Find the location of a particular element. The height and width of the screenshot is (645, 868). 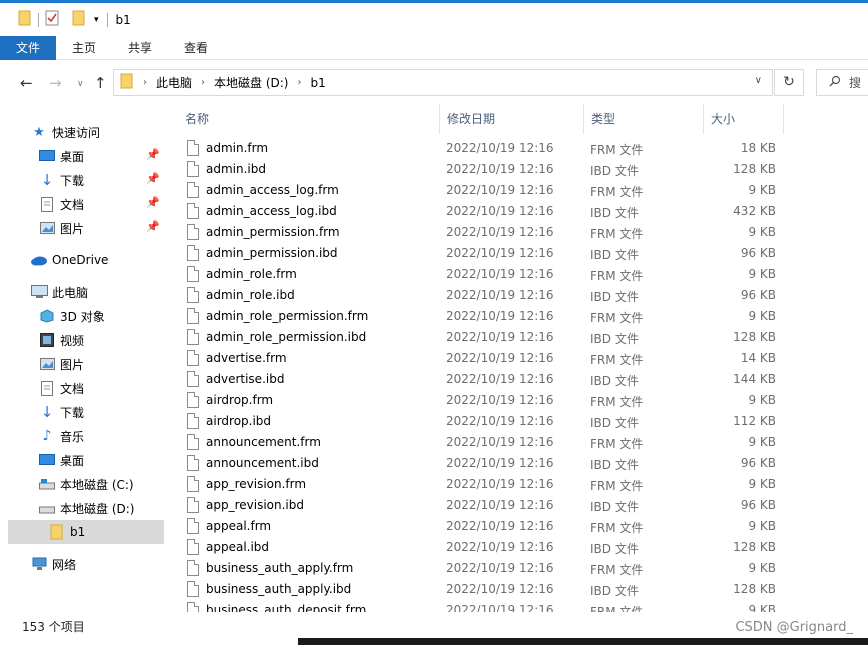

sidebar-item-3d-objects: 3D 对象 is located at coordinates (101, 316).